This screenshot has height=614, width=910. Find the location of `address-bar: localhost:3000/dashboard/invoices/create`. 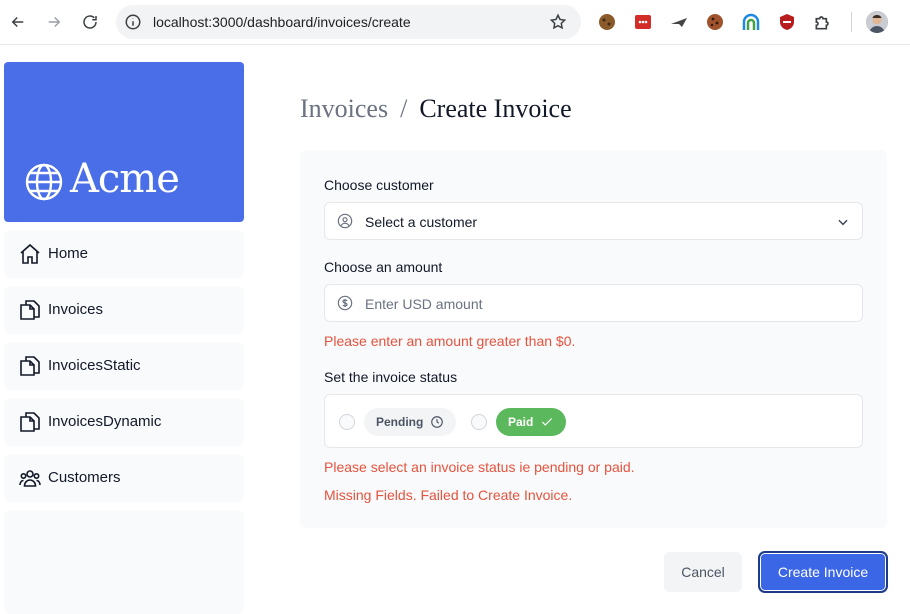

address-bar: localhost:3000/dashboard/invoices/create is located at coordinates (348, 22).